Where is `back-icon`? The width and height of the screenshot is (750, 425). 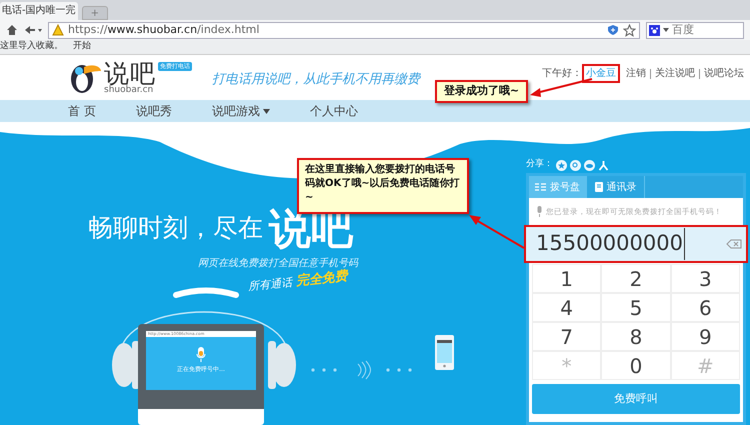 back-icon is located at coordinates (33, 30).